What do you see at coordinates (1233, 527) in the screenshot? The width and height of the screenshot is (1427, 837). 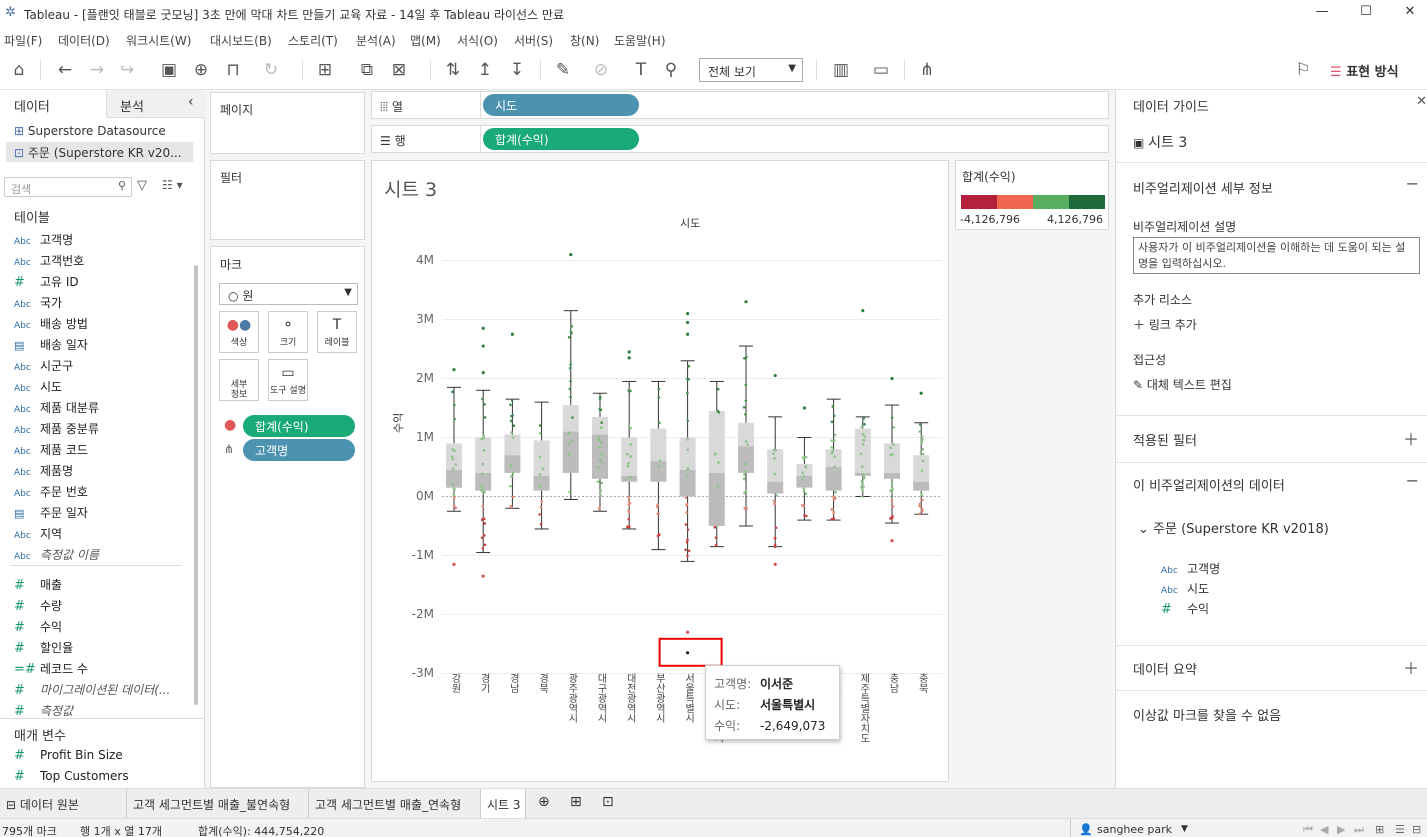 I see `source-item: ⌄ 주문 (Superstore KR v2018)` at bounding box center [1233, 527].